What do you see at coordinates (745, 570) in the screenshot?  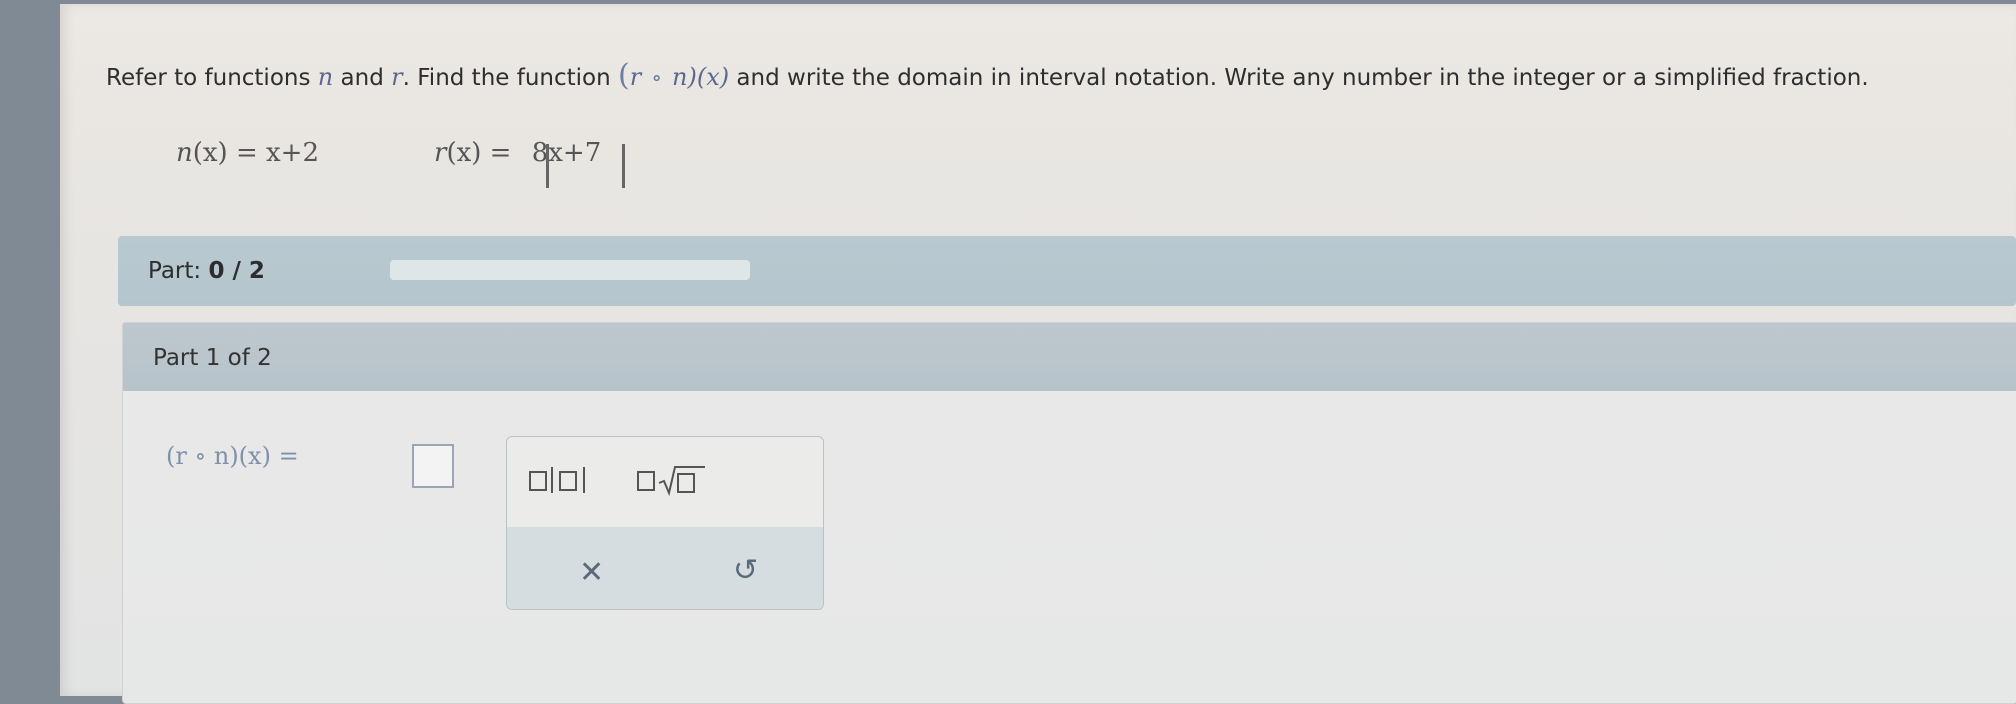 I see `undo-icon: ↺` at bounding box center [745, 570].